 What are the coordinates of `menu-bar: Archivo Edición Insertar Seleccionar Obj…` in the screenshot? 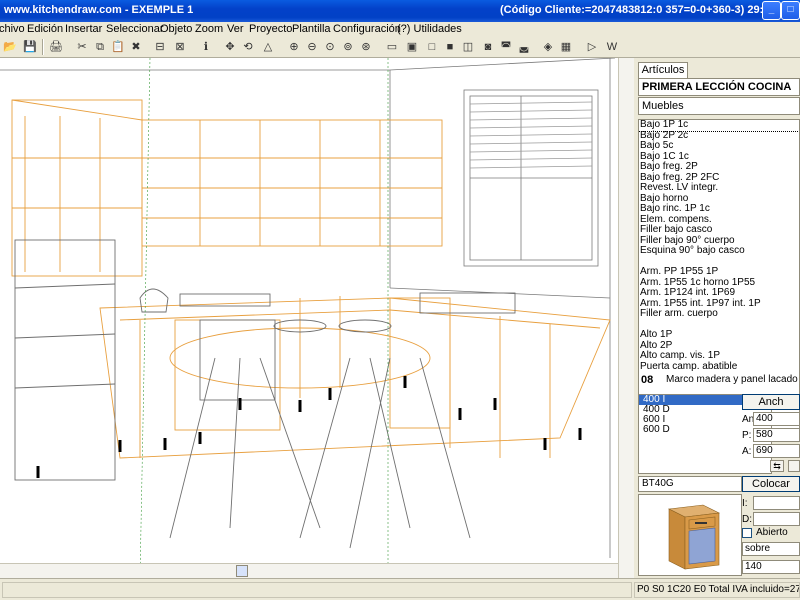 It's located at (400, 29).